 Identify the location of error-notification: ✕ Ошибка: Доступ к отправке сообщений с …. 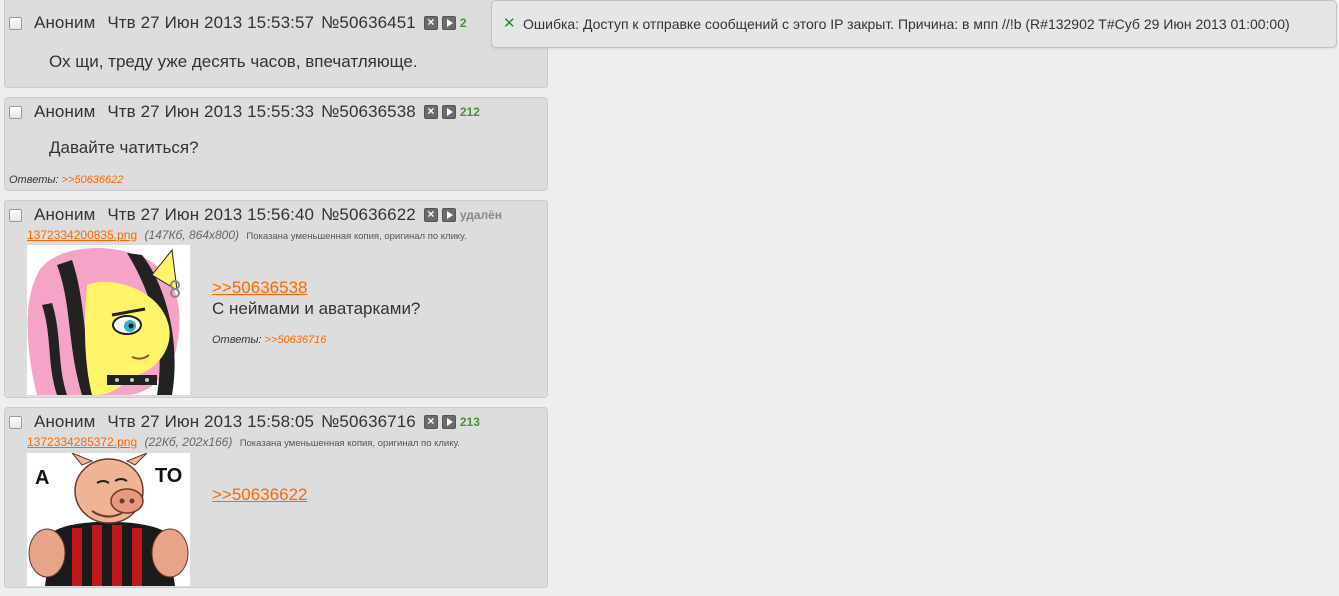
(914, 24).